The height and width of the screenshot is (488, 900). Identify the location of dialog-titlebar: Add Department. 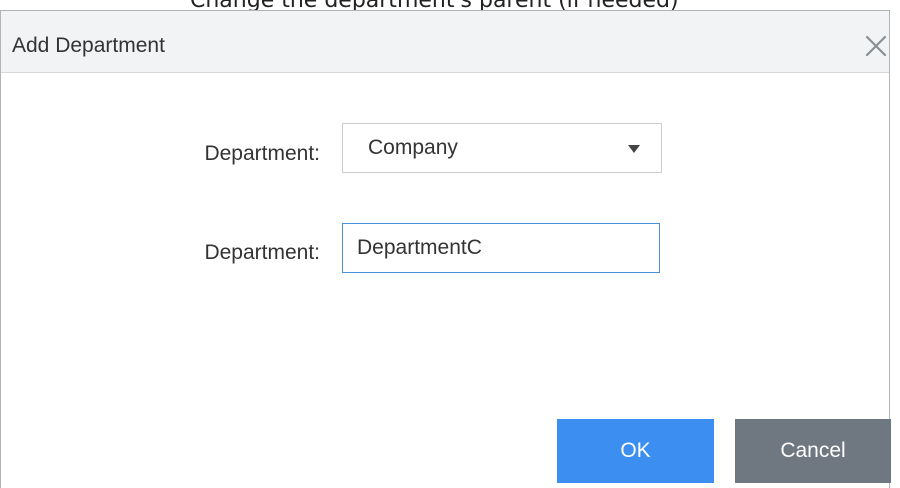
(445, 42).